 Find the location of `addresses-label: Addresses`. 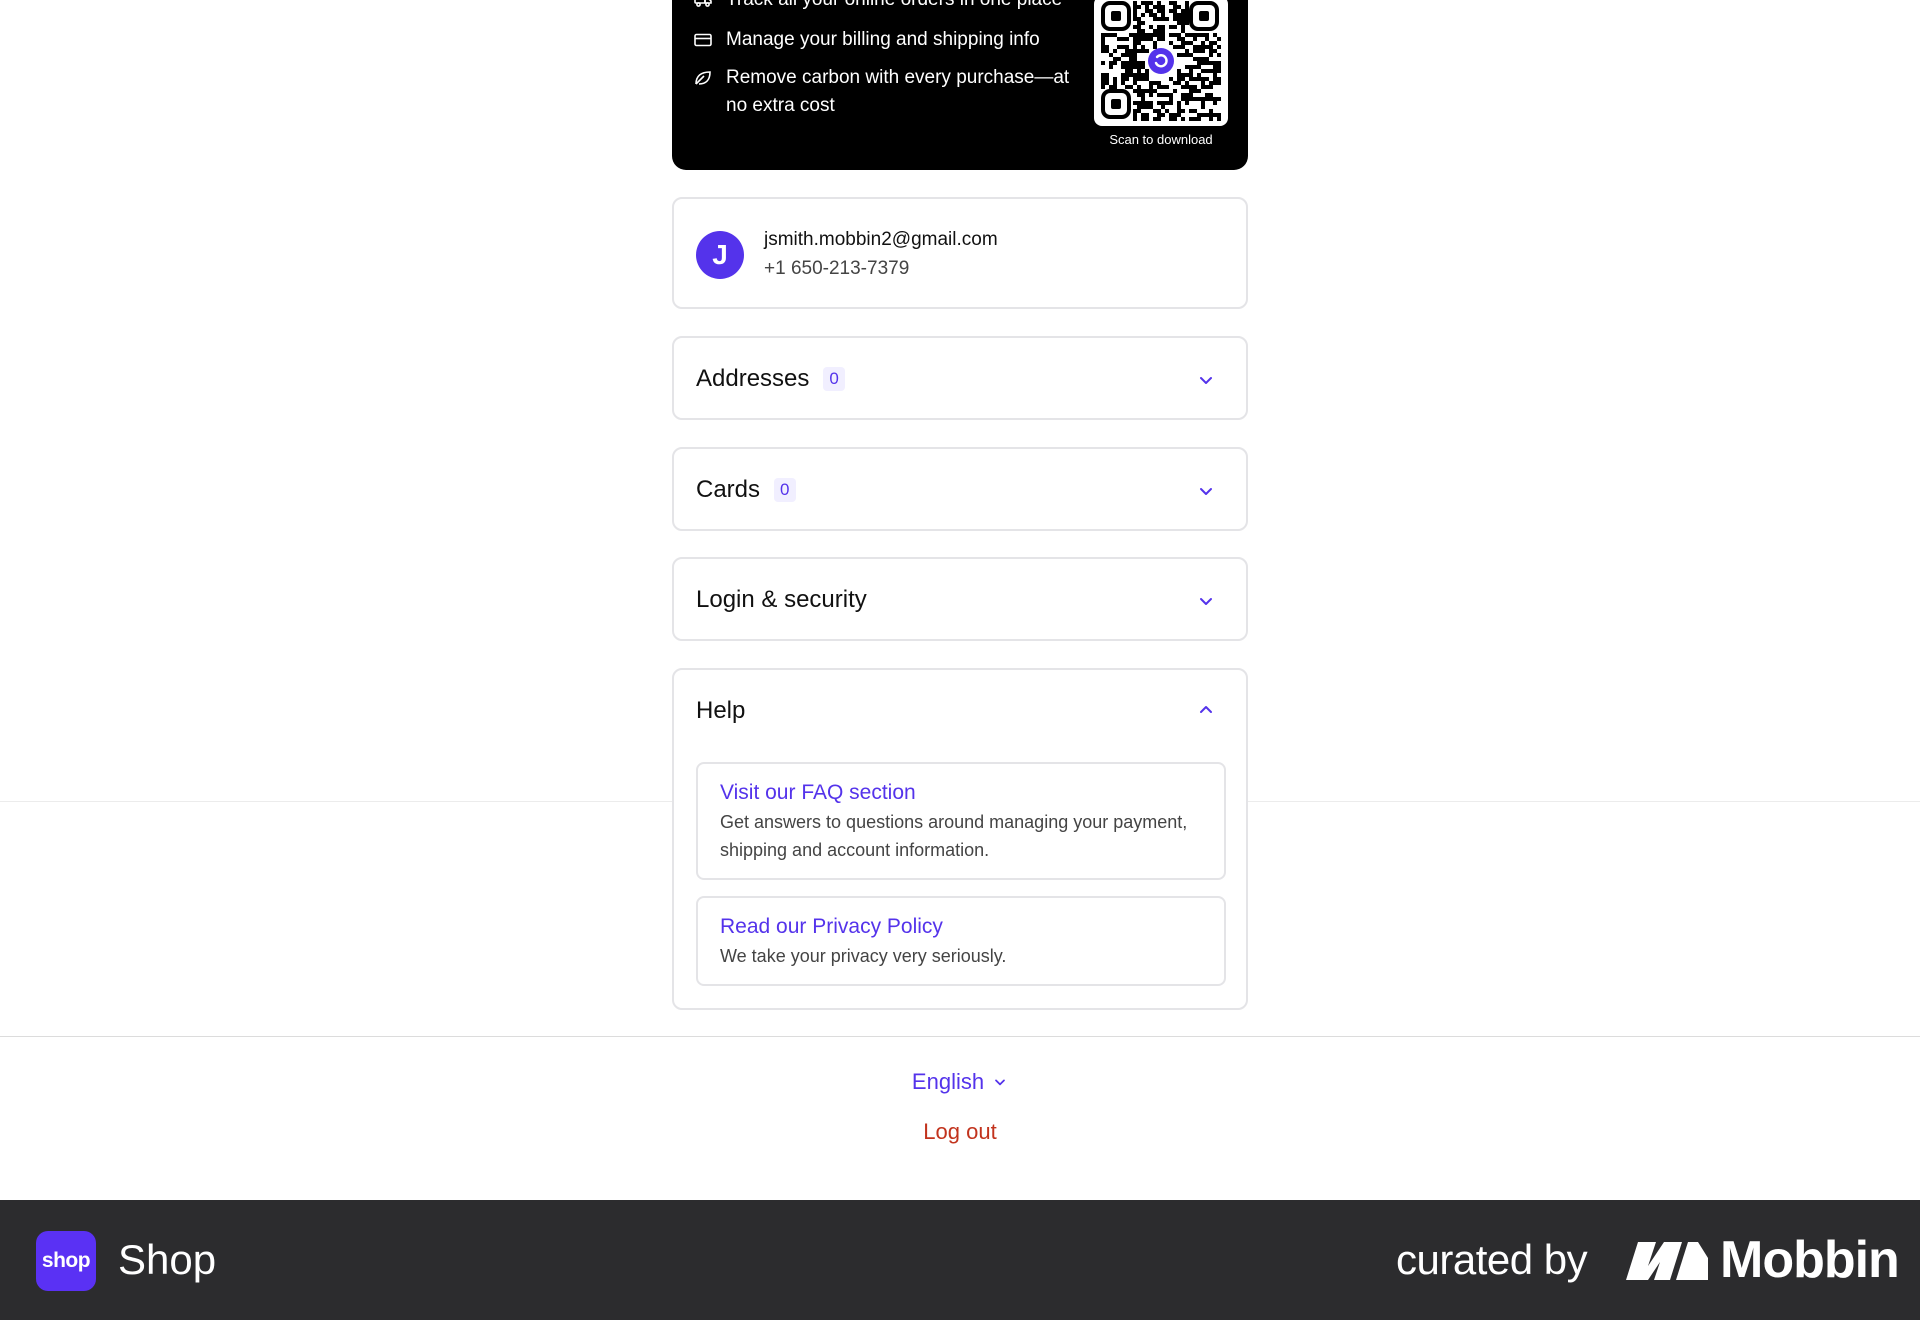

addresses-label: Addresses is located at coordinates (753, 378).